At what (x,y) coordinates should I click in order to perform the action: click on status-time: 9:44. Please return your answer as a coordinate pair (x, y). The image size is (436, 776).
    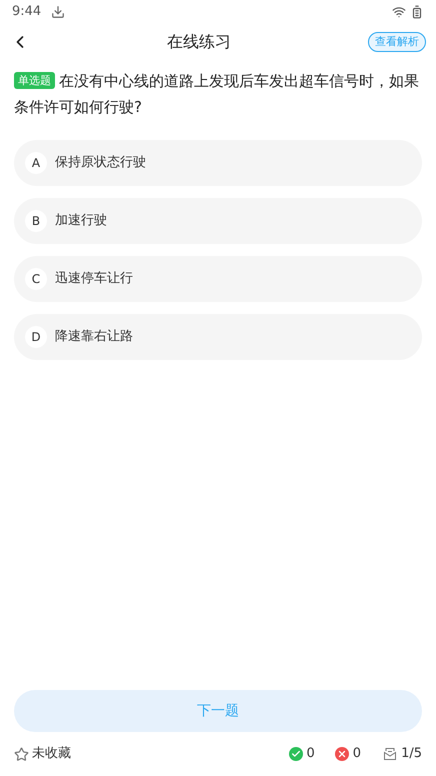
    Looking at the image, I should click on (27, 12).